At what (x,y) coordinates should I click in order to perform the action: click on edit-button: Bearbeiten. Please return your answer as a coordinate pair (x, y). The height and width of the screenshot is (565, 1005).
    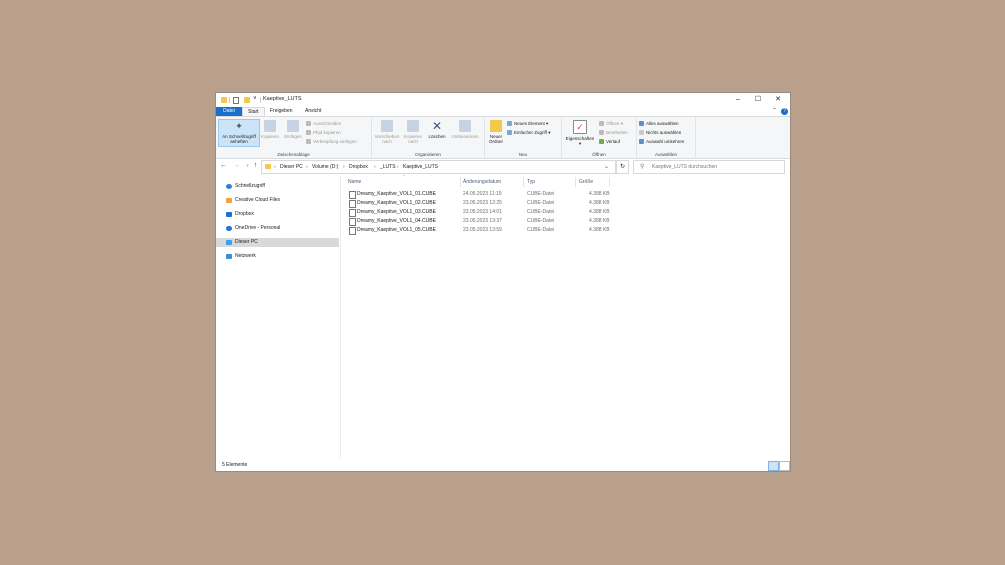
    Looking at the image, I should click on (613, 133).